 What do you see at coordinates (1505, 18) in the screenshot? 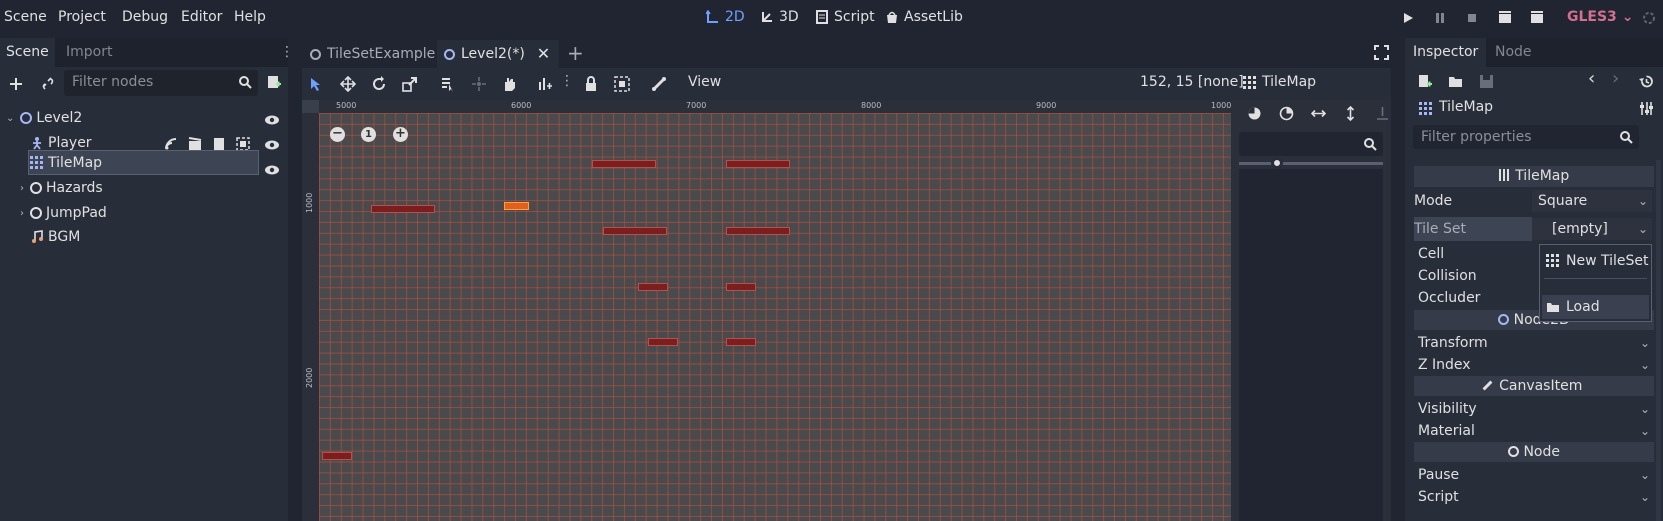
I see `play-scene-icon` at bounding box center [1505, 18].